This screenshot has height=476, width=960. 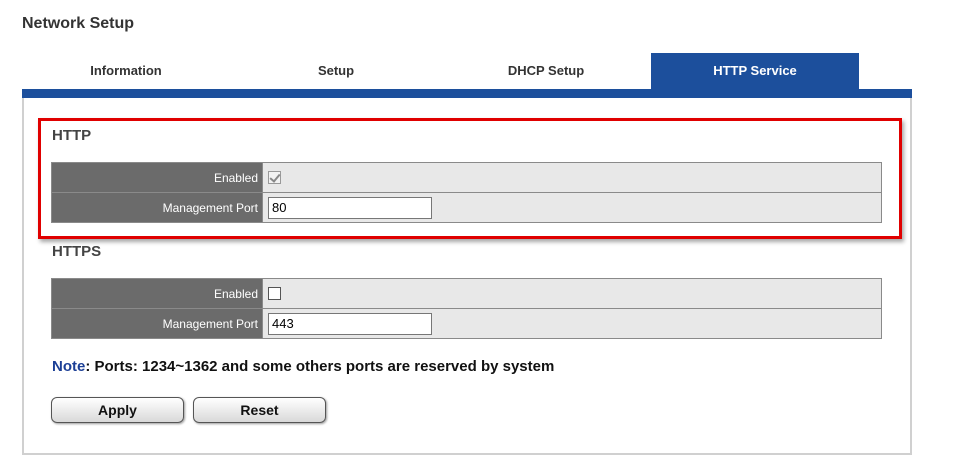 I want to click on https-port-input, so click(x=350, y=323).